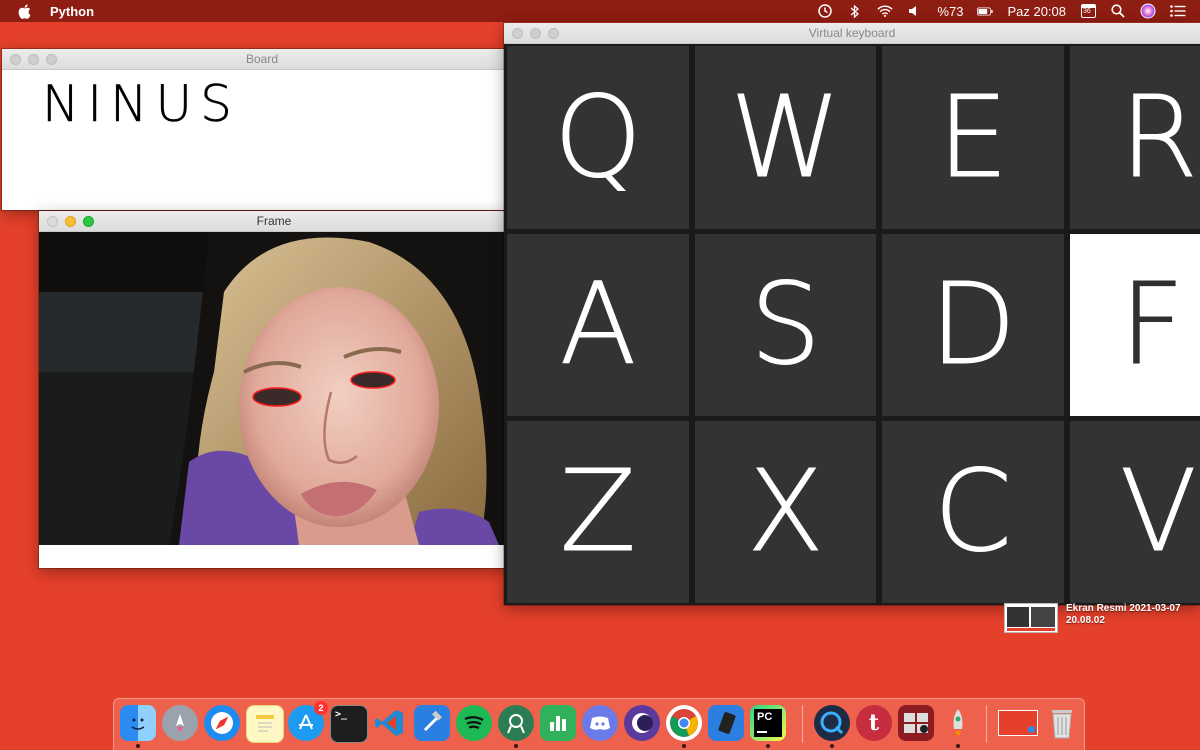 This screenshot has width=1200, height=750. I want to click on file-label: Ekran Resmi 2021-03-07 20.08.02, so click(1123, 614).